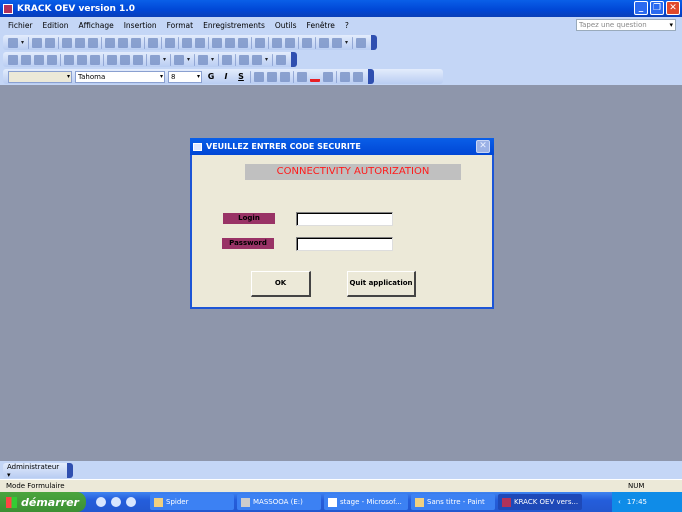  Describe the element at coordinates (290, 42) in the screenshot. I see `delete-record-icon` at that location.